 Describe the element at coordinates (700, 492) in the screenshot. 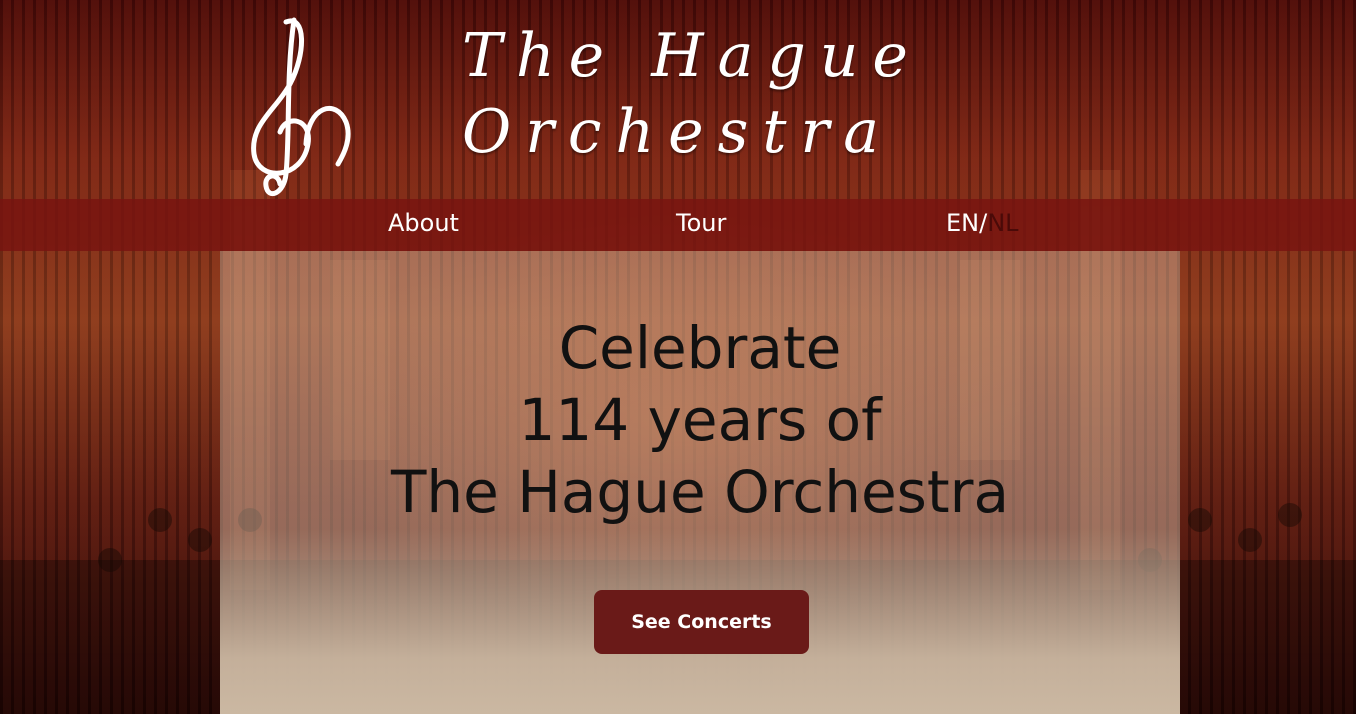

I see `hero-heading-line-3: The Hague Orchestra` at that location.